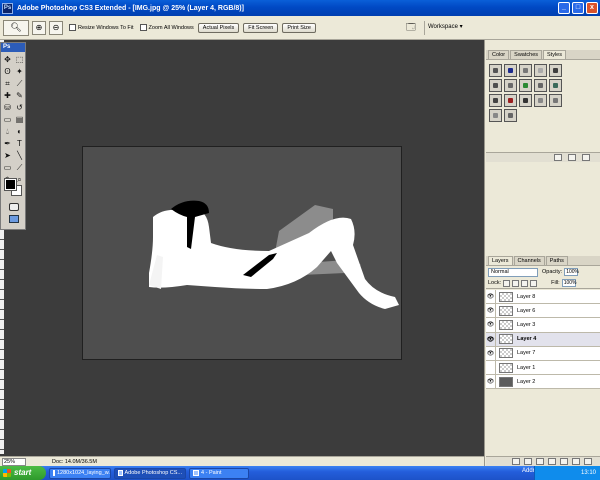  I want to click on notes-tool-icon: ▭, so click(7, 167).